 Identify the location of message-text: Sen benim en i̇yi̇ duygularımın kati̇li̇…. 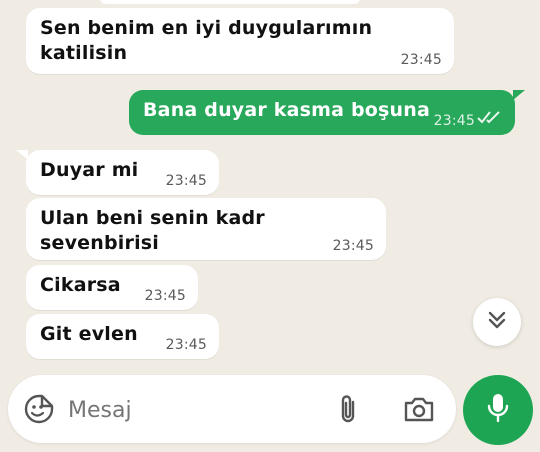
(206, 40).